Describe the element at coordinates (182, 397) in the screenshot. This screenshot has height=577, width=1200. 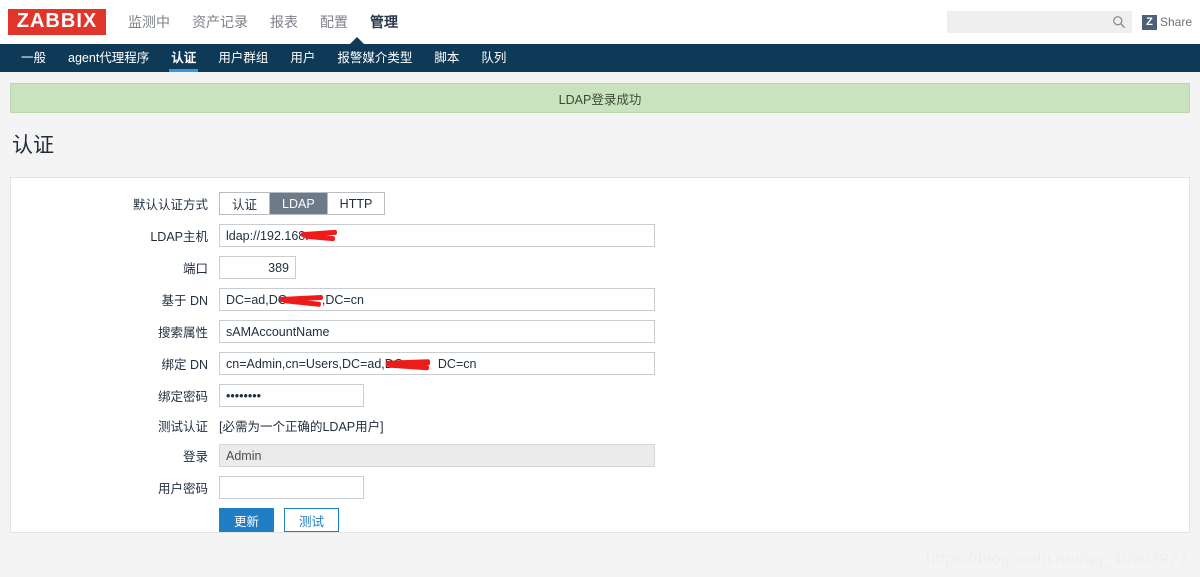
I see `label-bind-password: 绑定密码` at that location.